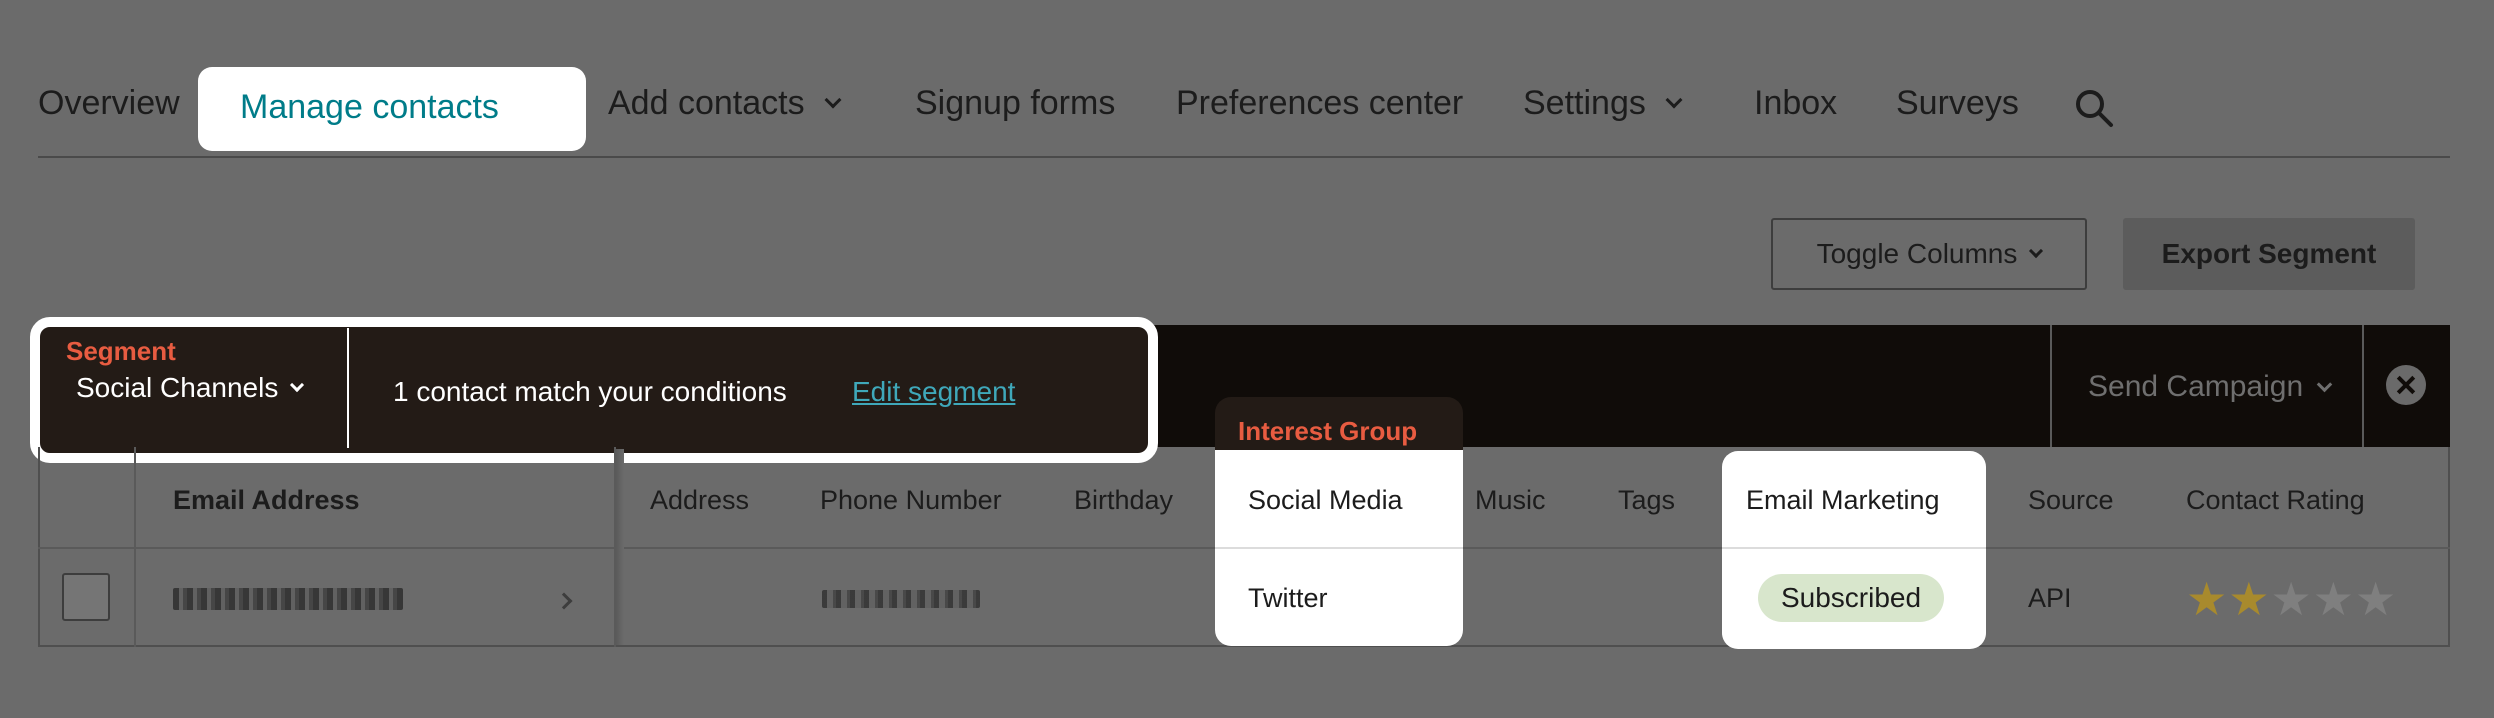  Describe the element at coordinates (1584, 103) in the screenshot. I see `nav-settings-label: Settings` at that location.